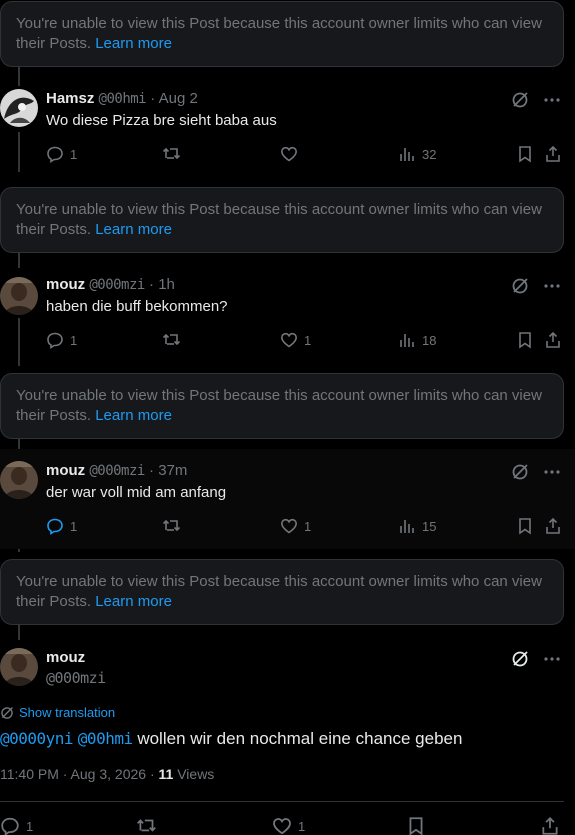 The width and height of the screenshot is (575, 835). What do you see at coordinates (105, 738) in the screenshot?
I see `mention-link: @00hmi` at bounding box center [105, 738].